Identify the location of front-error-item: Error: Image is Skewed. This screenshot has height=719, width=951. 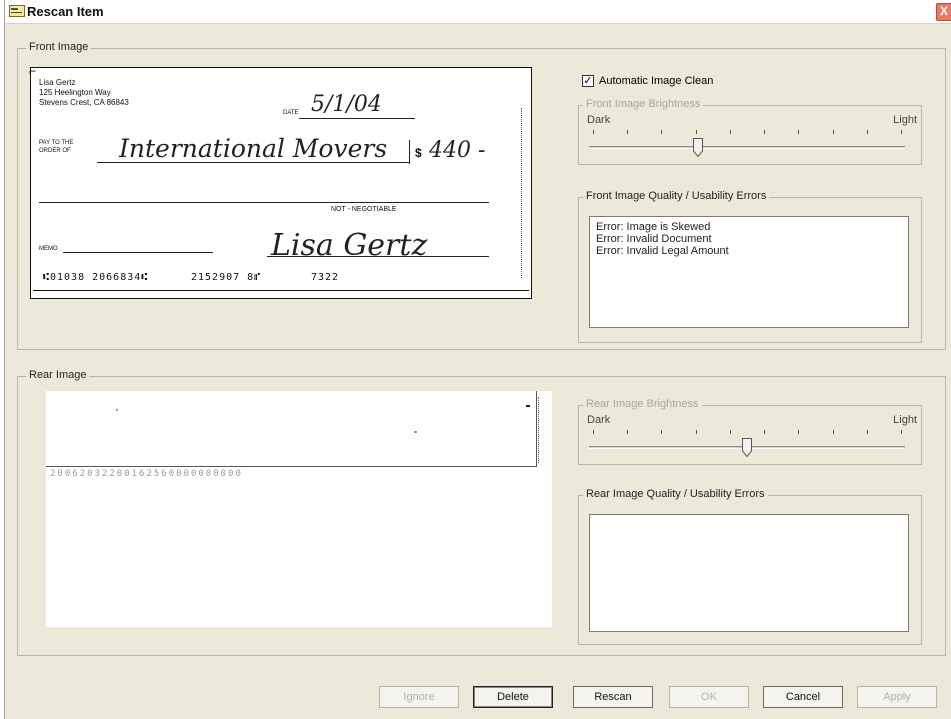
(749, 227).